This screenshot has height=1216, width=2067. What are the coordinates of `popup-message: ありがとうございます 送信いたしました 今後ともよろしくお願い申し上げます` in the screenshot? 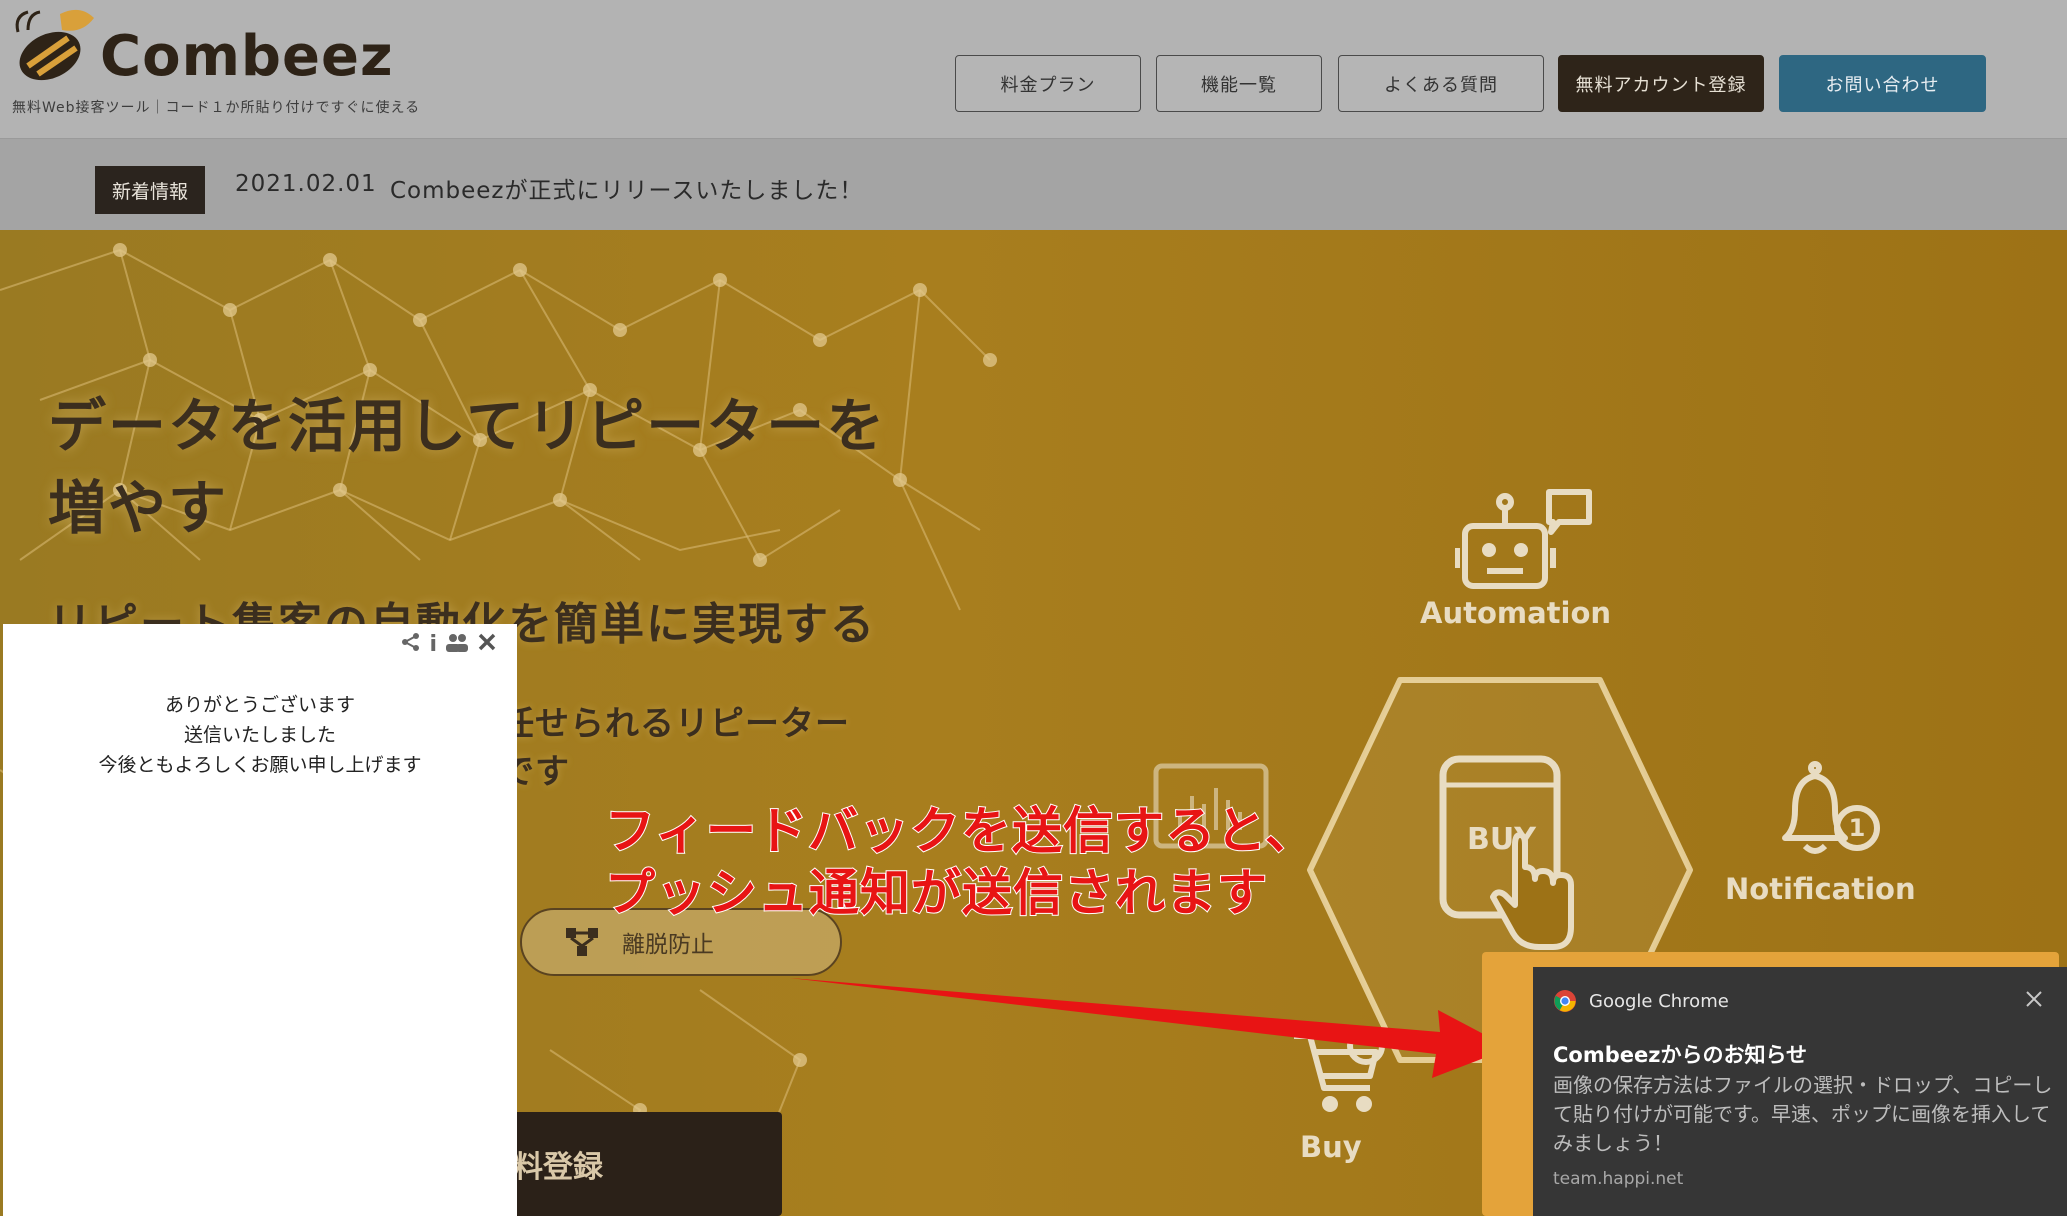 It's located at (260, 735).